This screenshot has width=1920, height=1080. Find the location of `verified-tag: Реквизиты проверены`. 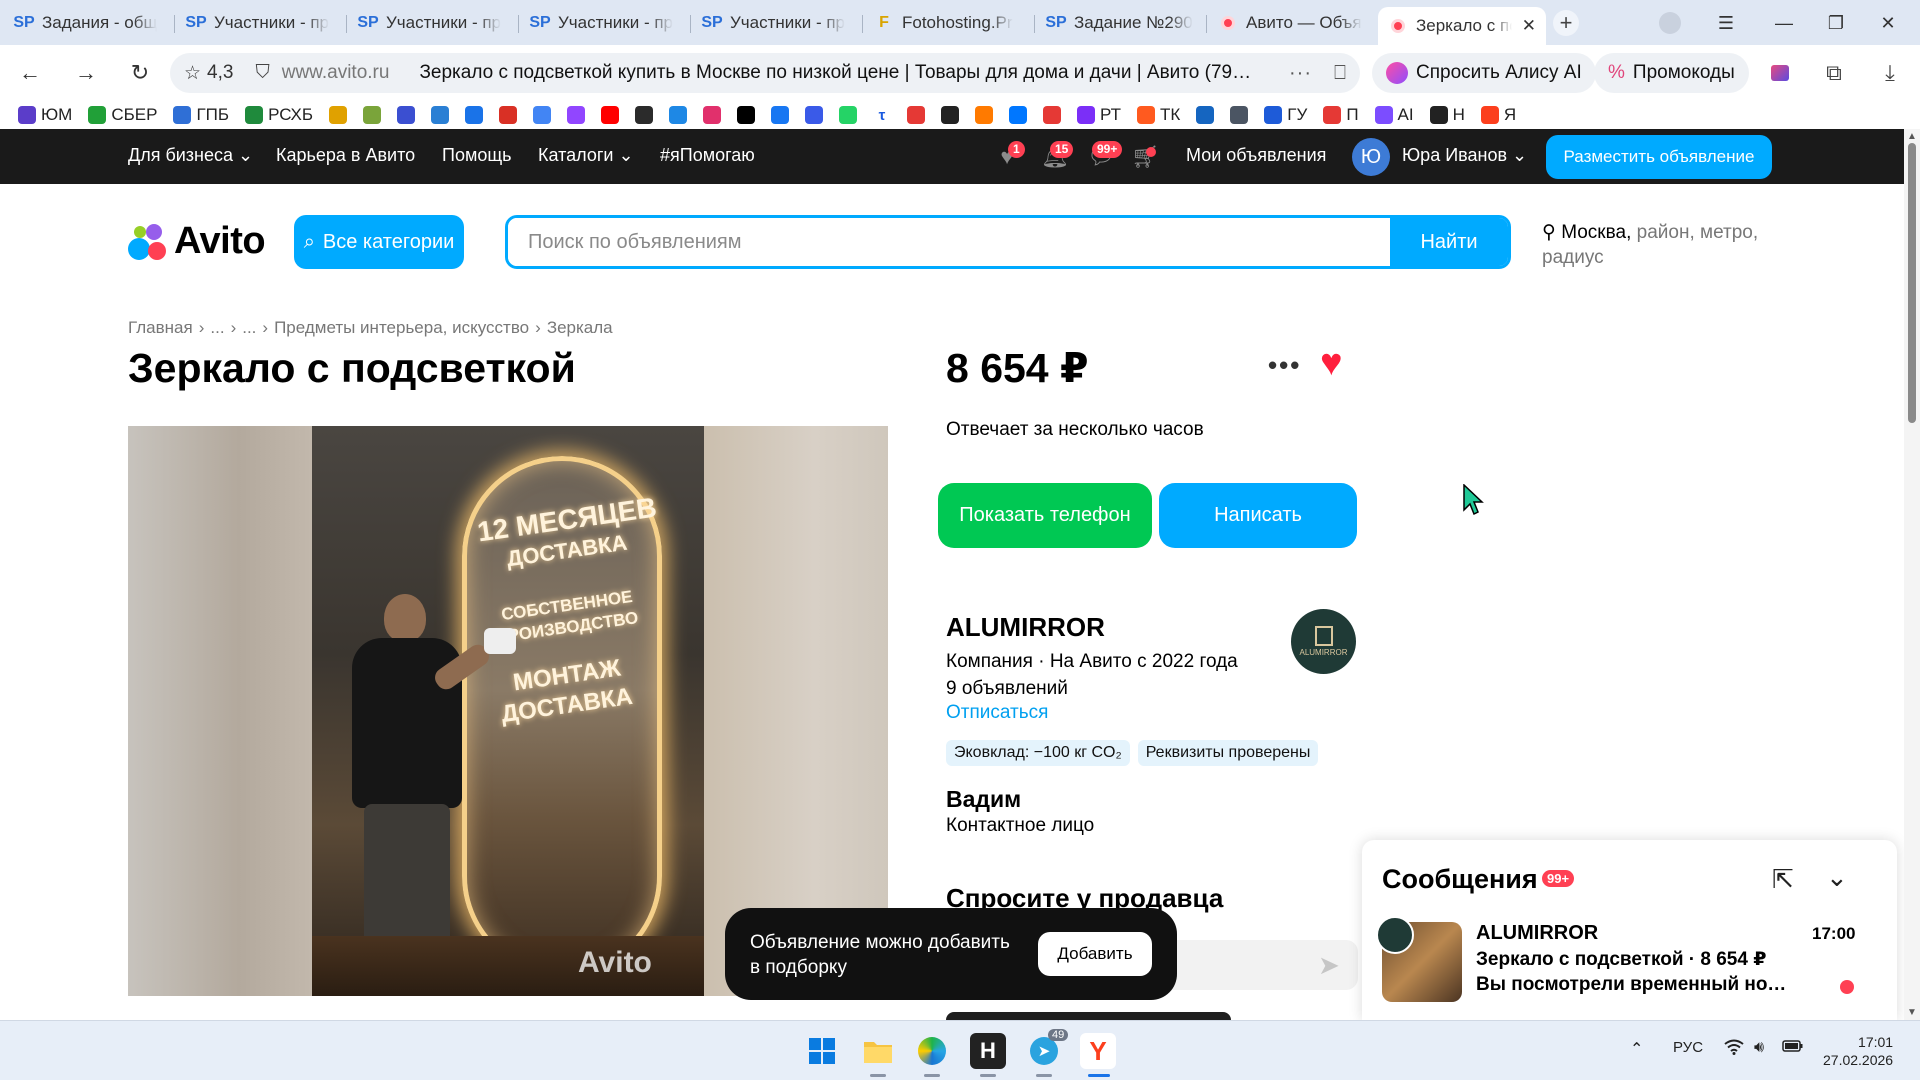

verified-tag: Реквизиты проверены is located at coordinates (1228, 753).